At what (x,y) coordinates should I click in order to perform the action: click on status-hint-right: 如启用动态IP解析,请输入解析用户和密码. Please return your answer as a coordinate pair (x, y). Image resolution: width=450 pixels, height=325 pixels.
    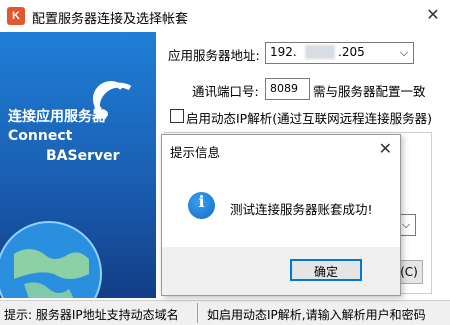
    Looking at the image, I should click on (316, 315).